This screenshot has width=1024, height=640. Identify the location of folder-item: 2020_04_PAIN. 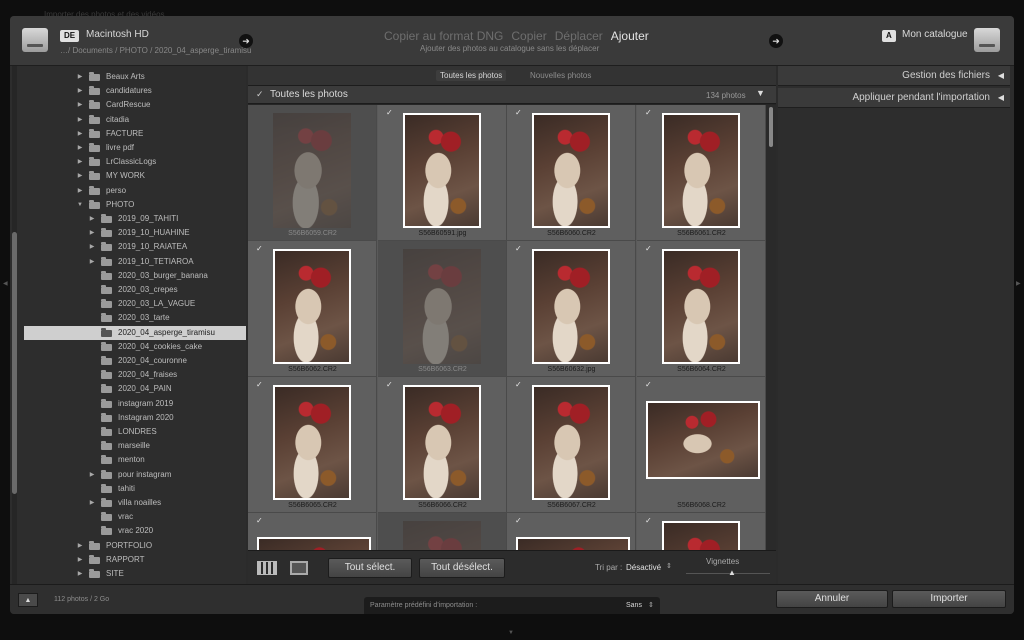
(135, 389).